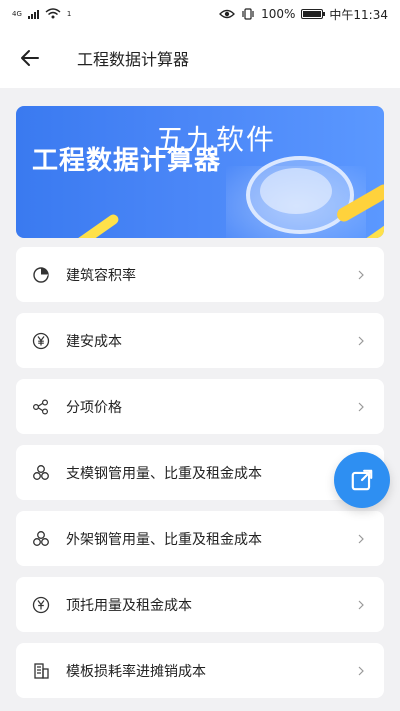 This screenshot has height=711, width=400. Describe the element at coordinates (164, 539) in the screenshot. I see `list-item-label: 外架钢管用量、比重及租金成本` at that location.